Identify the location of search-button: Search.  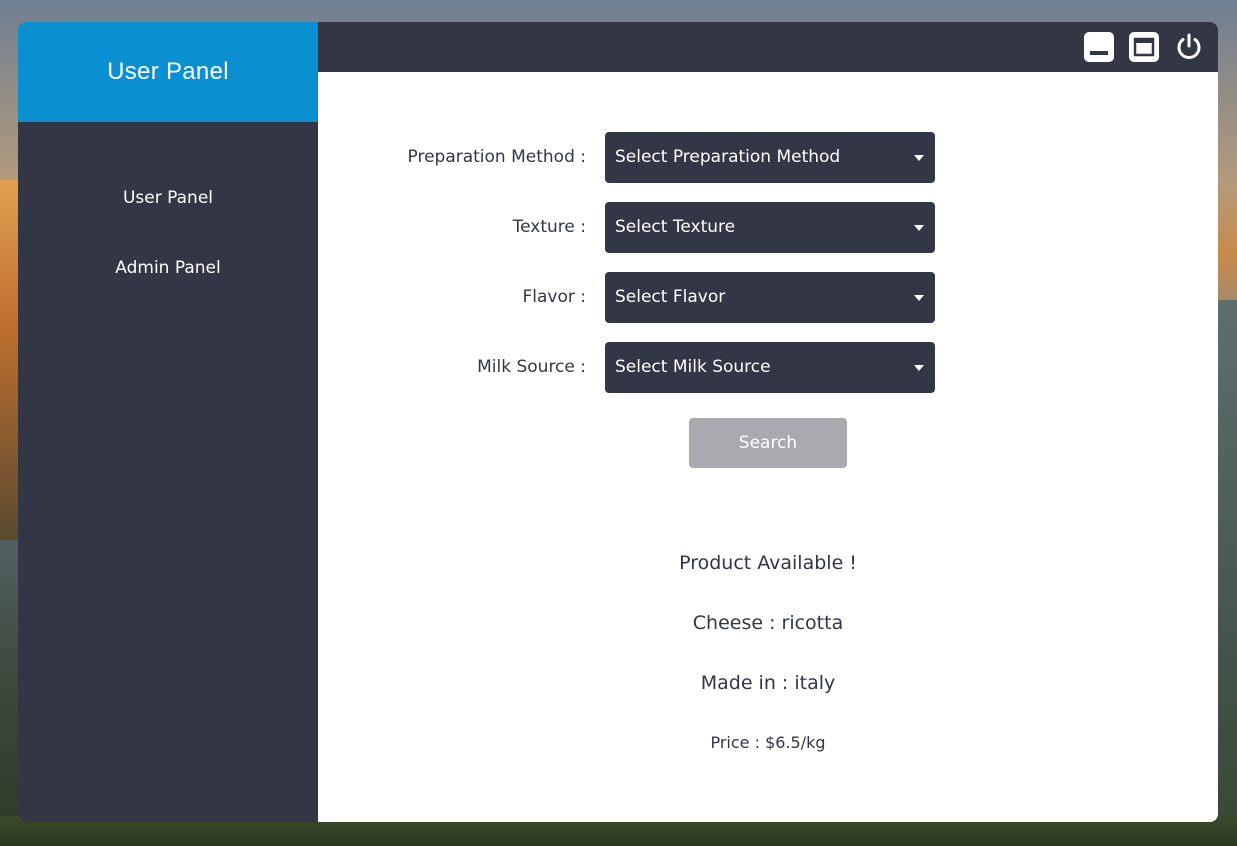
(768, 443).